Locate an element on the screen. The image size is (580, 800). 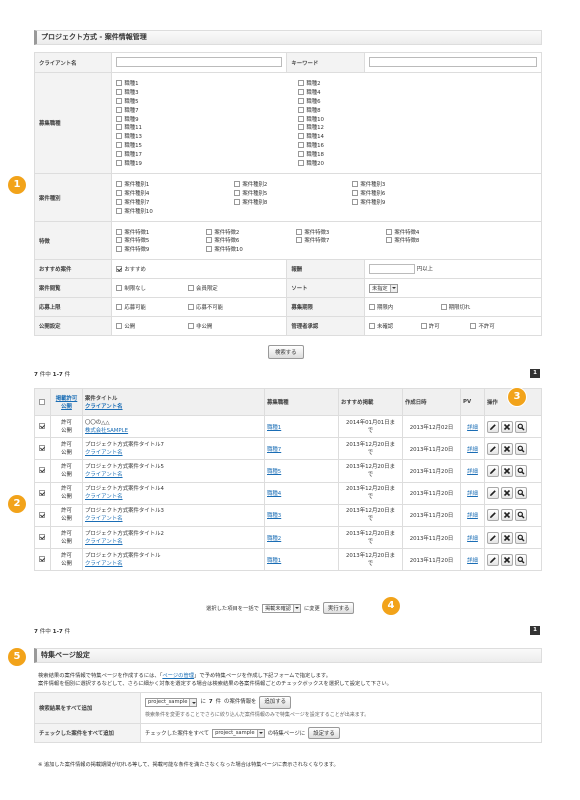
search-button: 検索する is located at coordinates (286, 352).